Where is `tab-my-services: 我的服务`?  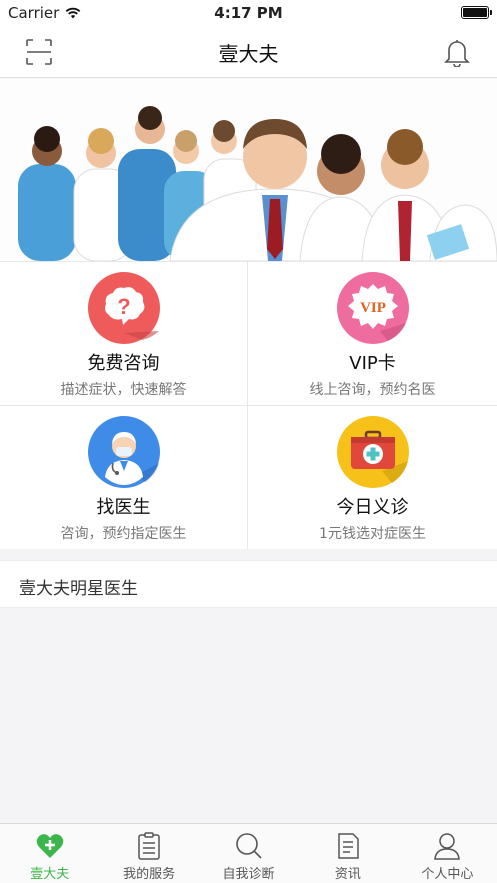 tab-my-services: 我的服务 is located at coordinates (148, 853).